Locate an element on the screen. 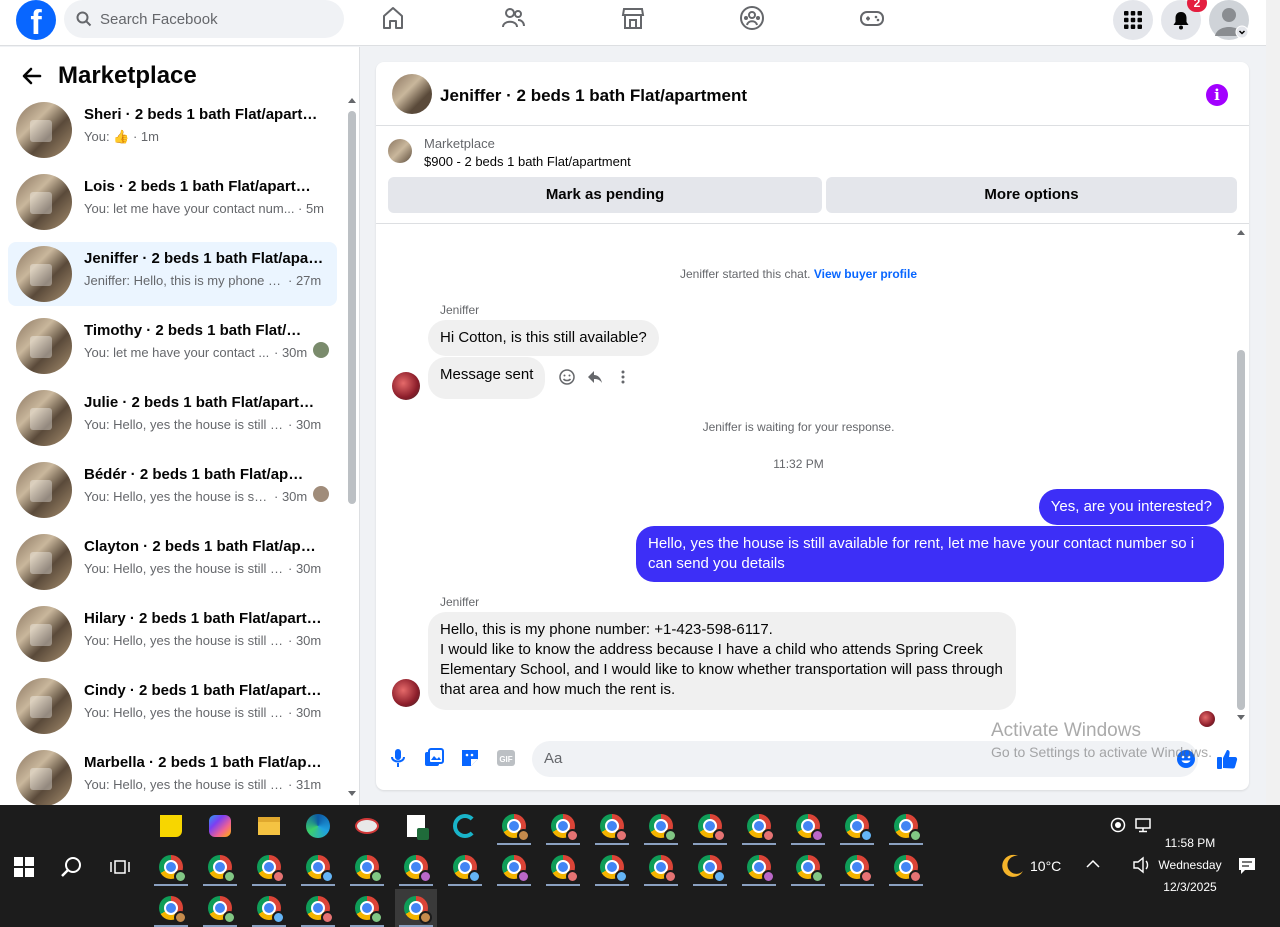  marketplace-icon is located at coordinates (634, 19).